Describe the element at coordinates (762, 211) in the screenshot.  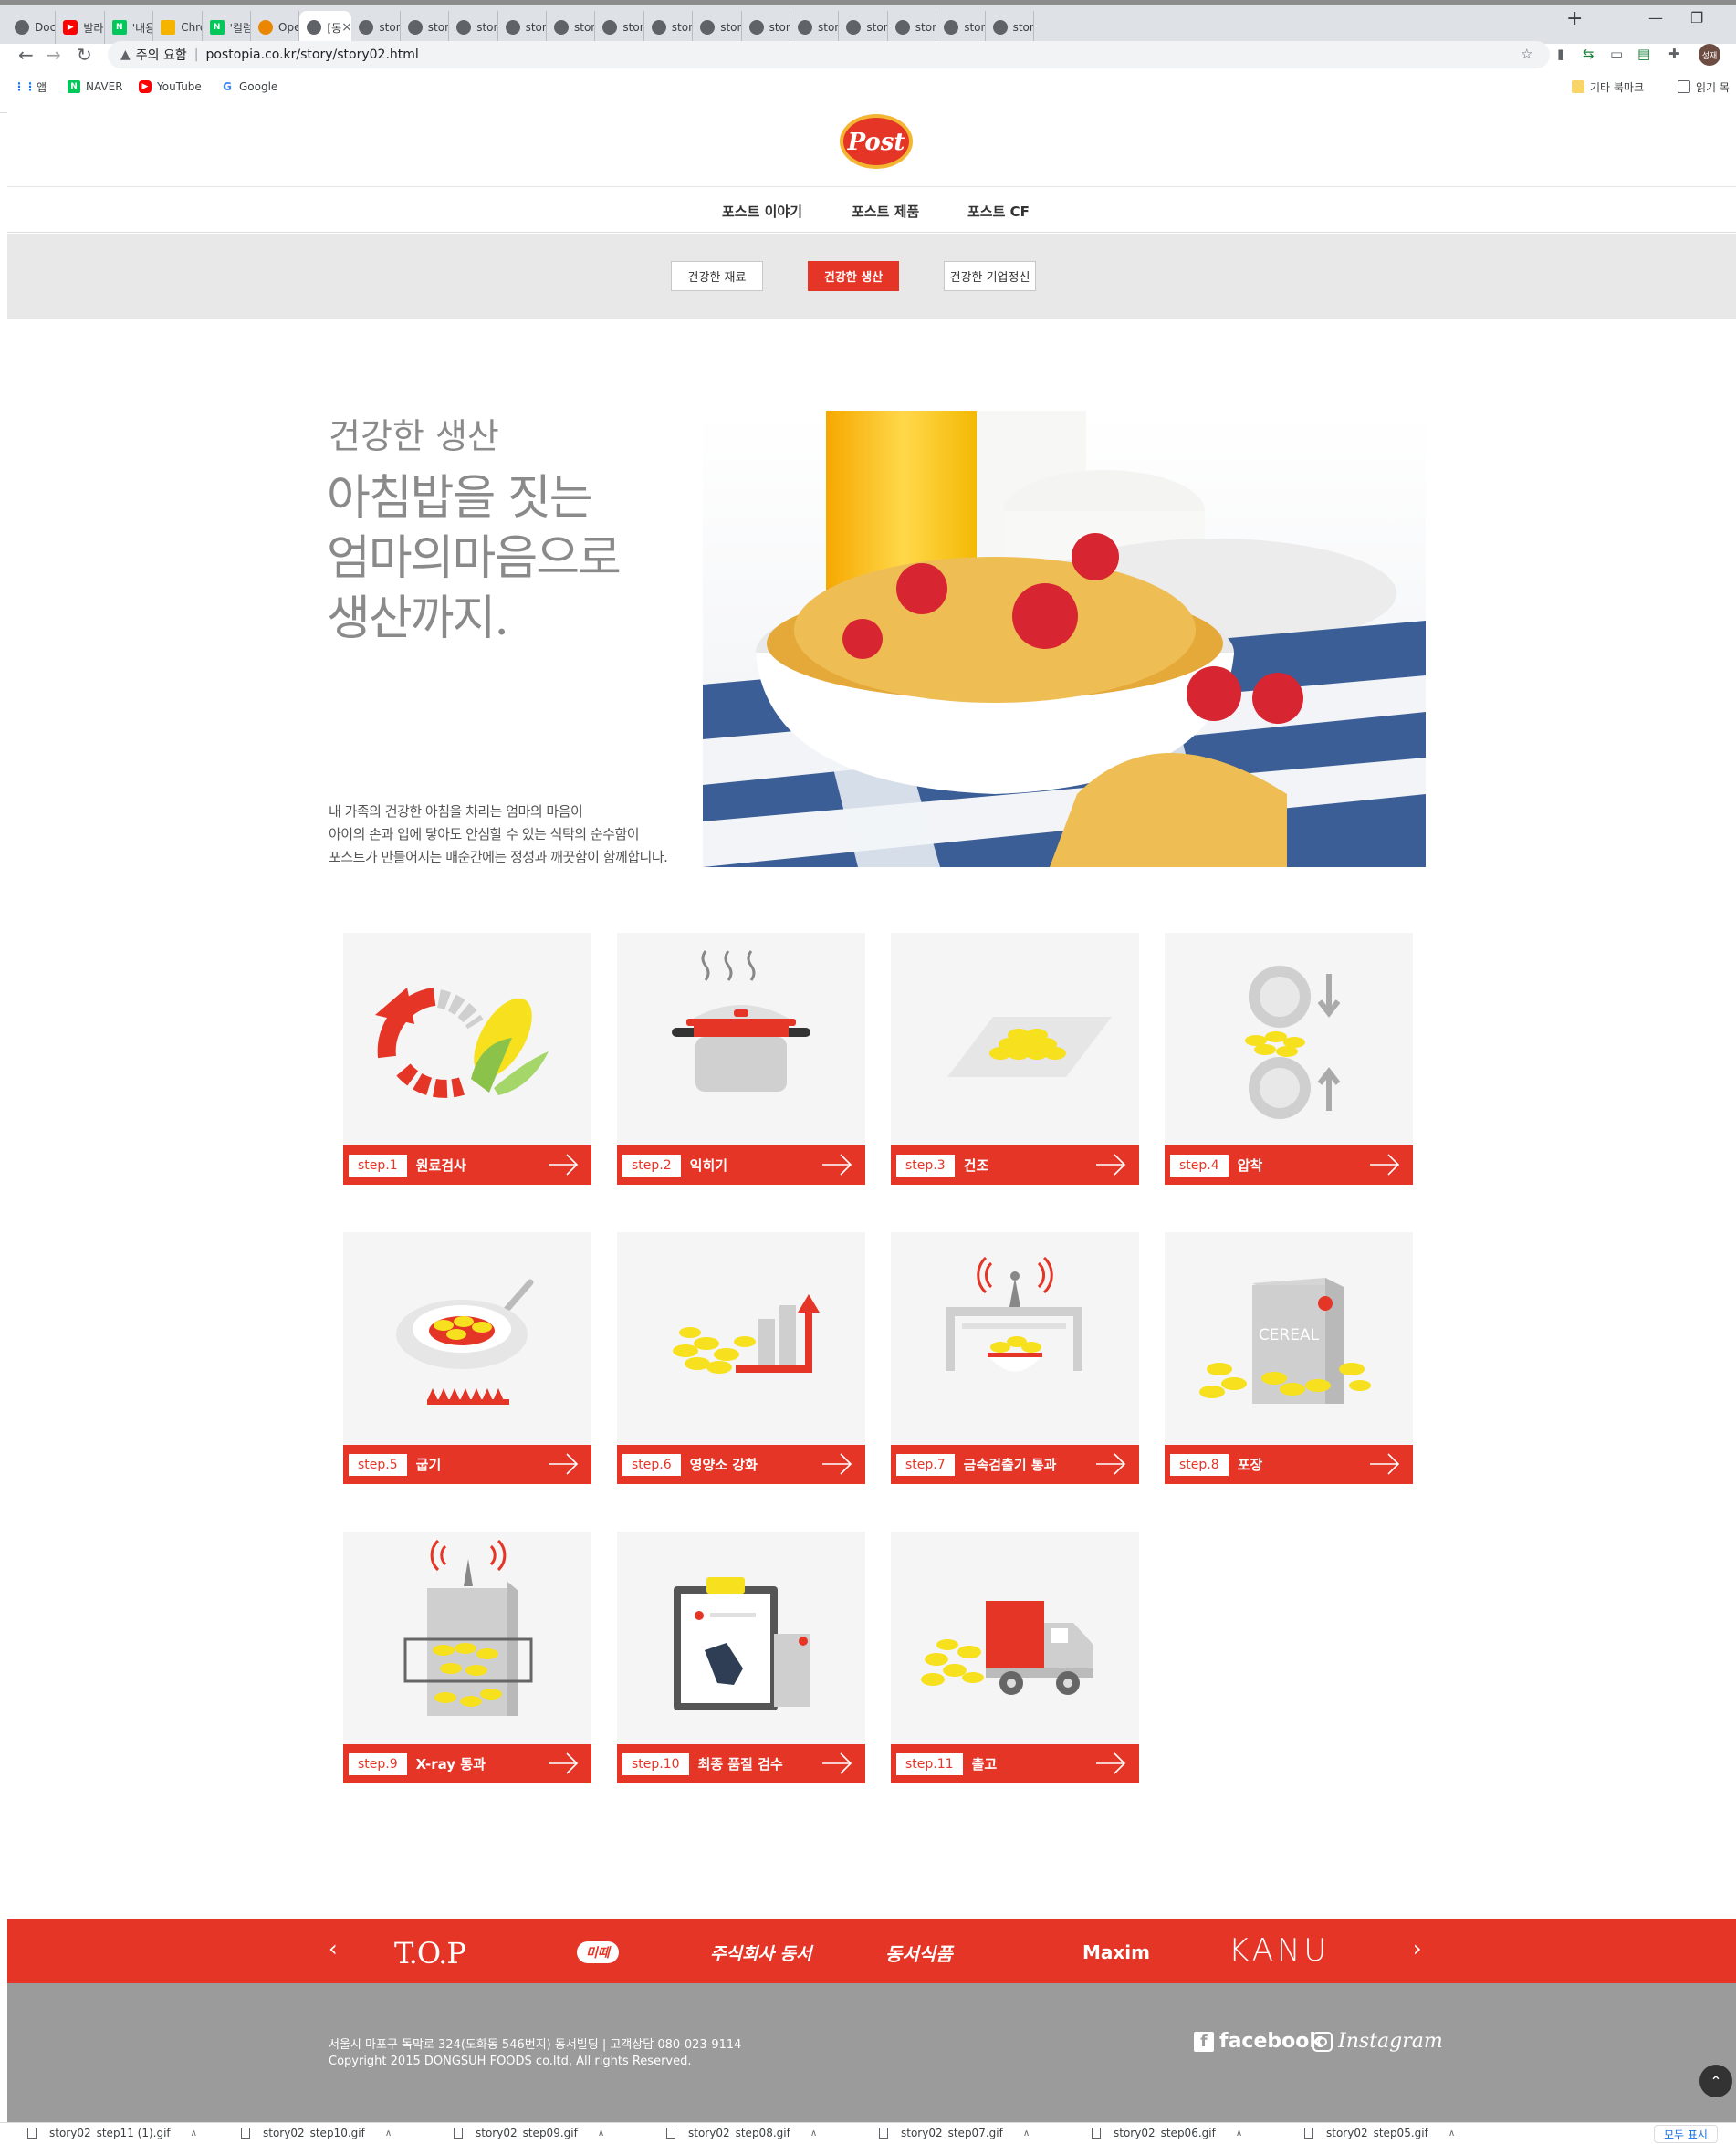
I see `gnb-post-story: 포스트 이야기` at that location.